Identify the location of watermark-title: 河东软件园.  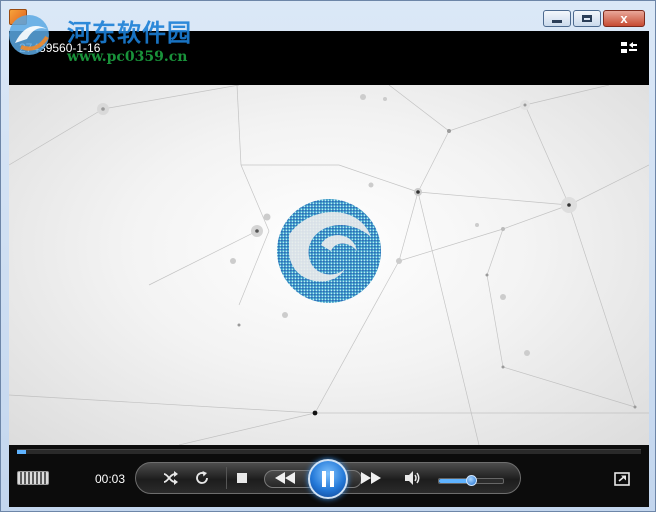
(129, 32).